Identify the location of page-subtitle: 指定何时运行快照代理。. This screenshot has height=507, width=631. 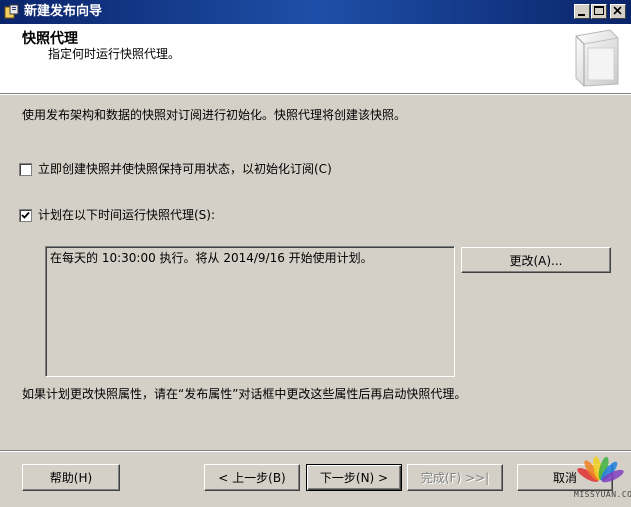
(114, 54).